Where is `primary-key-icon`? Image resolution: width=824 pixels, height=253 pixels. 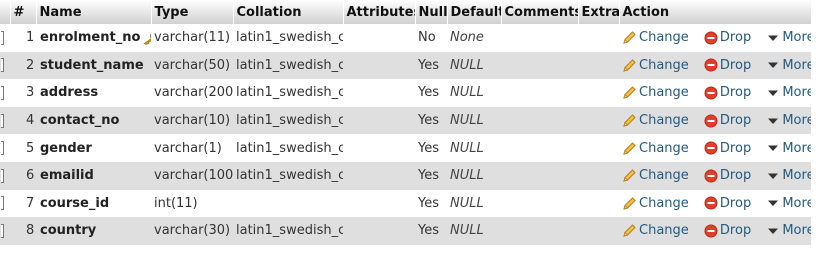
primary-key-icon is located at coordinates (147, 39).